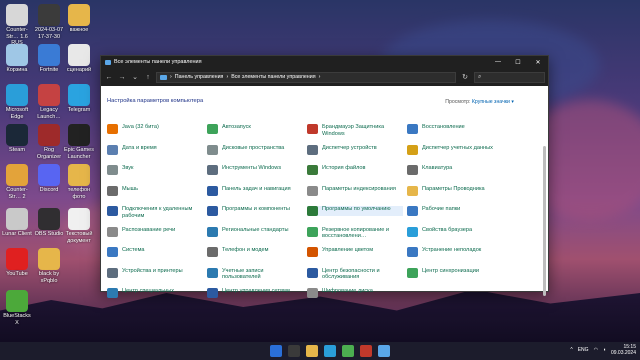 Image resolution: width=640 pixels, height=360 pixels. Describe the element at coordinates (17, 182) in the screenshot. I see `desktop-icon: Counter-Str… 2` at that location.